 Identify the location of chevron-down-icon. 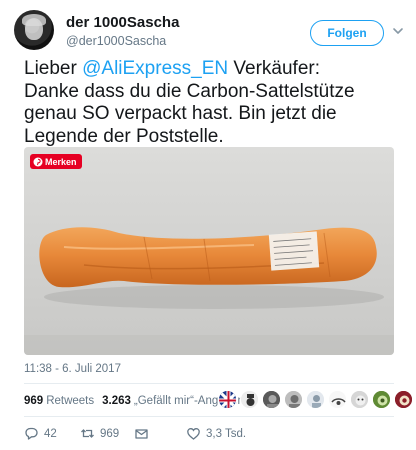
(398, 31).